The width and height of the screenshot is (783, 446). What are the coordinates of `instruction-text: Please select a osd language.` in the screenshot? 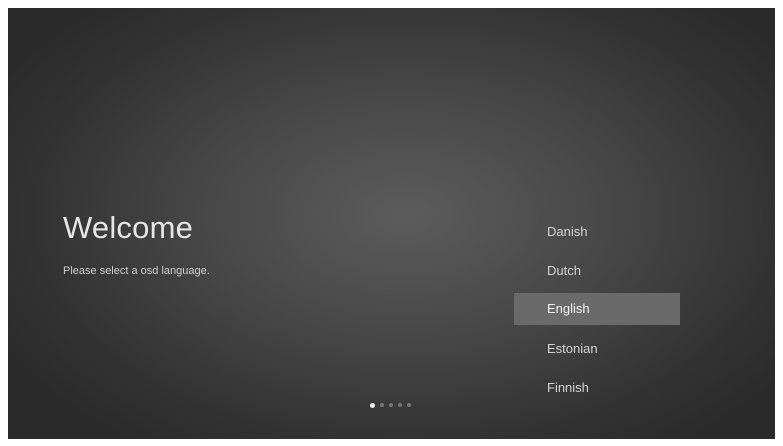 It's located at (136, 271).